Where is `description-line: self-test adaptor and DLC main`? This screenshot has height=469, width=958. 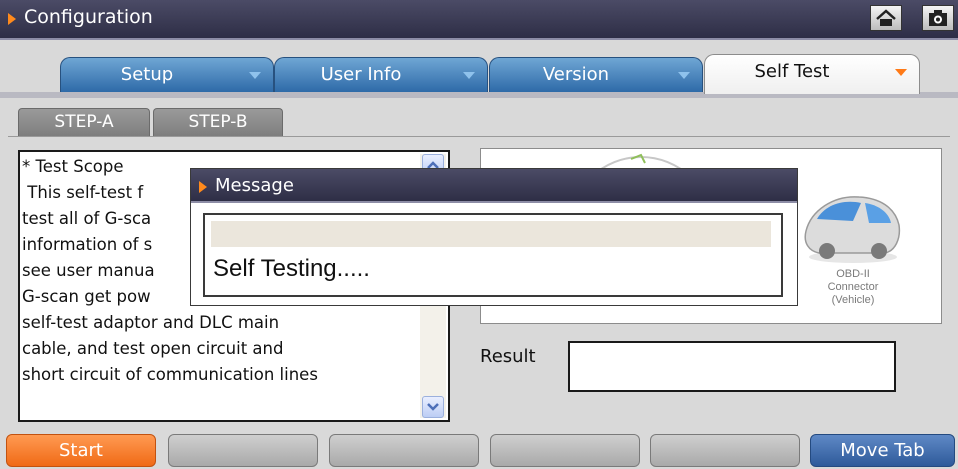
description-line: self-test adaptor and DLC main is located at coordinates (151, 322).